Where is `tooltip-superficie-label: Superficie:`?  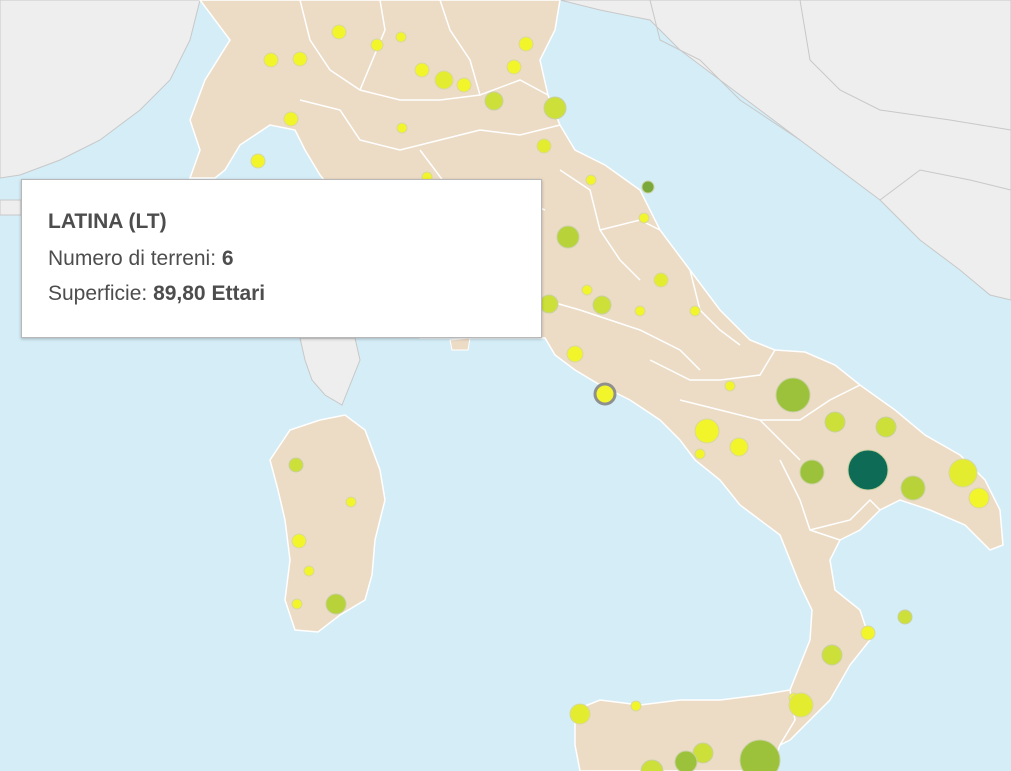
tooltip-superficie-label: Superficie: is located at coordinates (98, 293).